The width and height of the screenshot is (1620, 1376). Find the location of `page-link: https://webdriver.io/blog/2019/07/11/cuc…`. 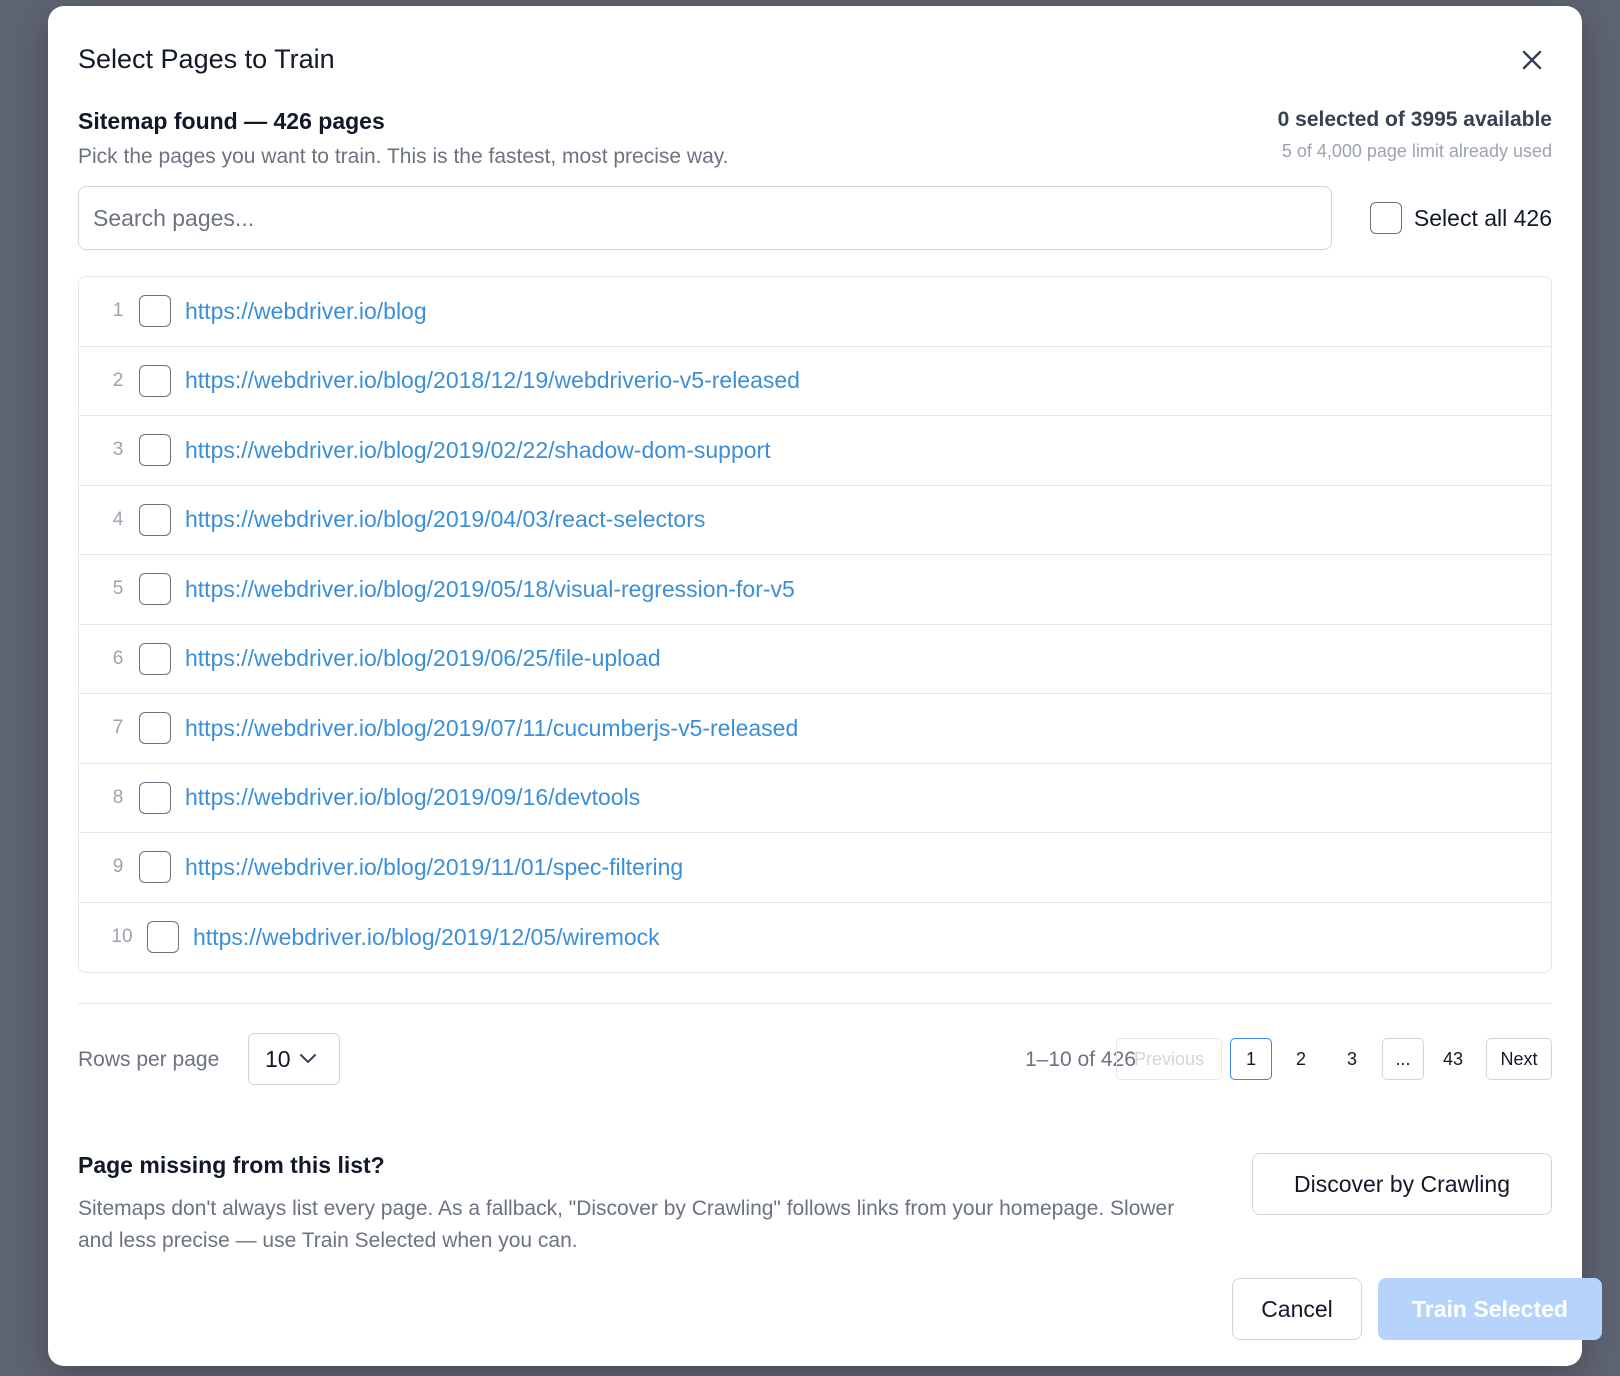

page-link: https://webdriver.io/blog/2019/07/11/cuc… is located at coordinates (491, 728).